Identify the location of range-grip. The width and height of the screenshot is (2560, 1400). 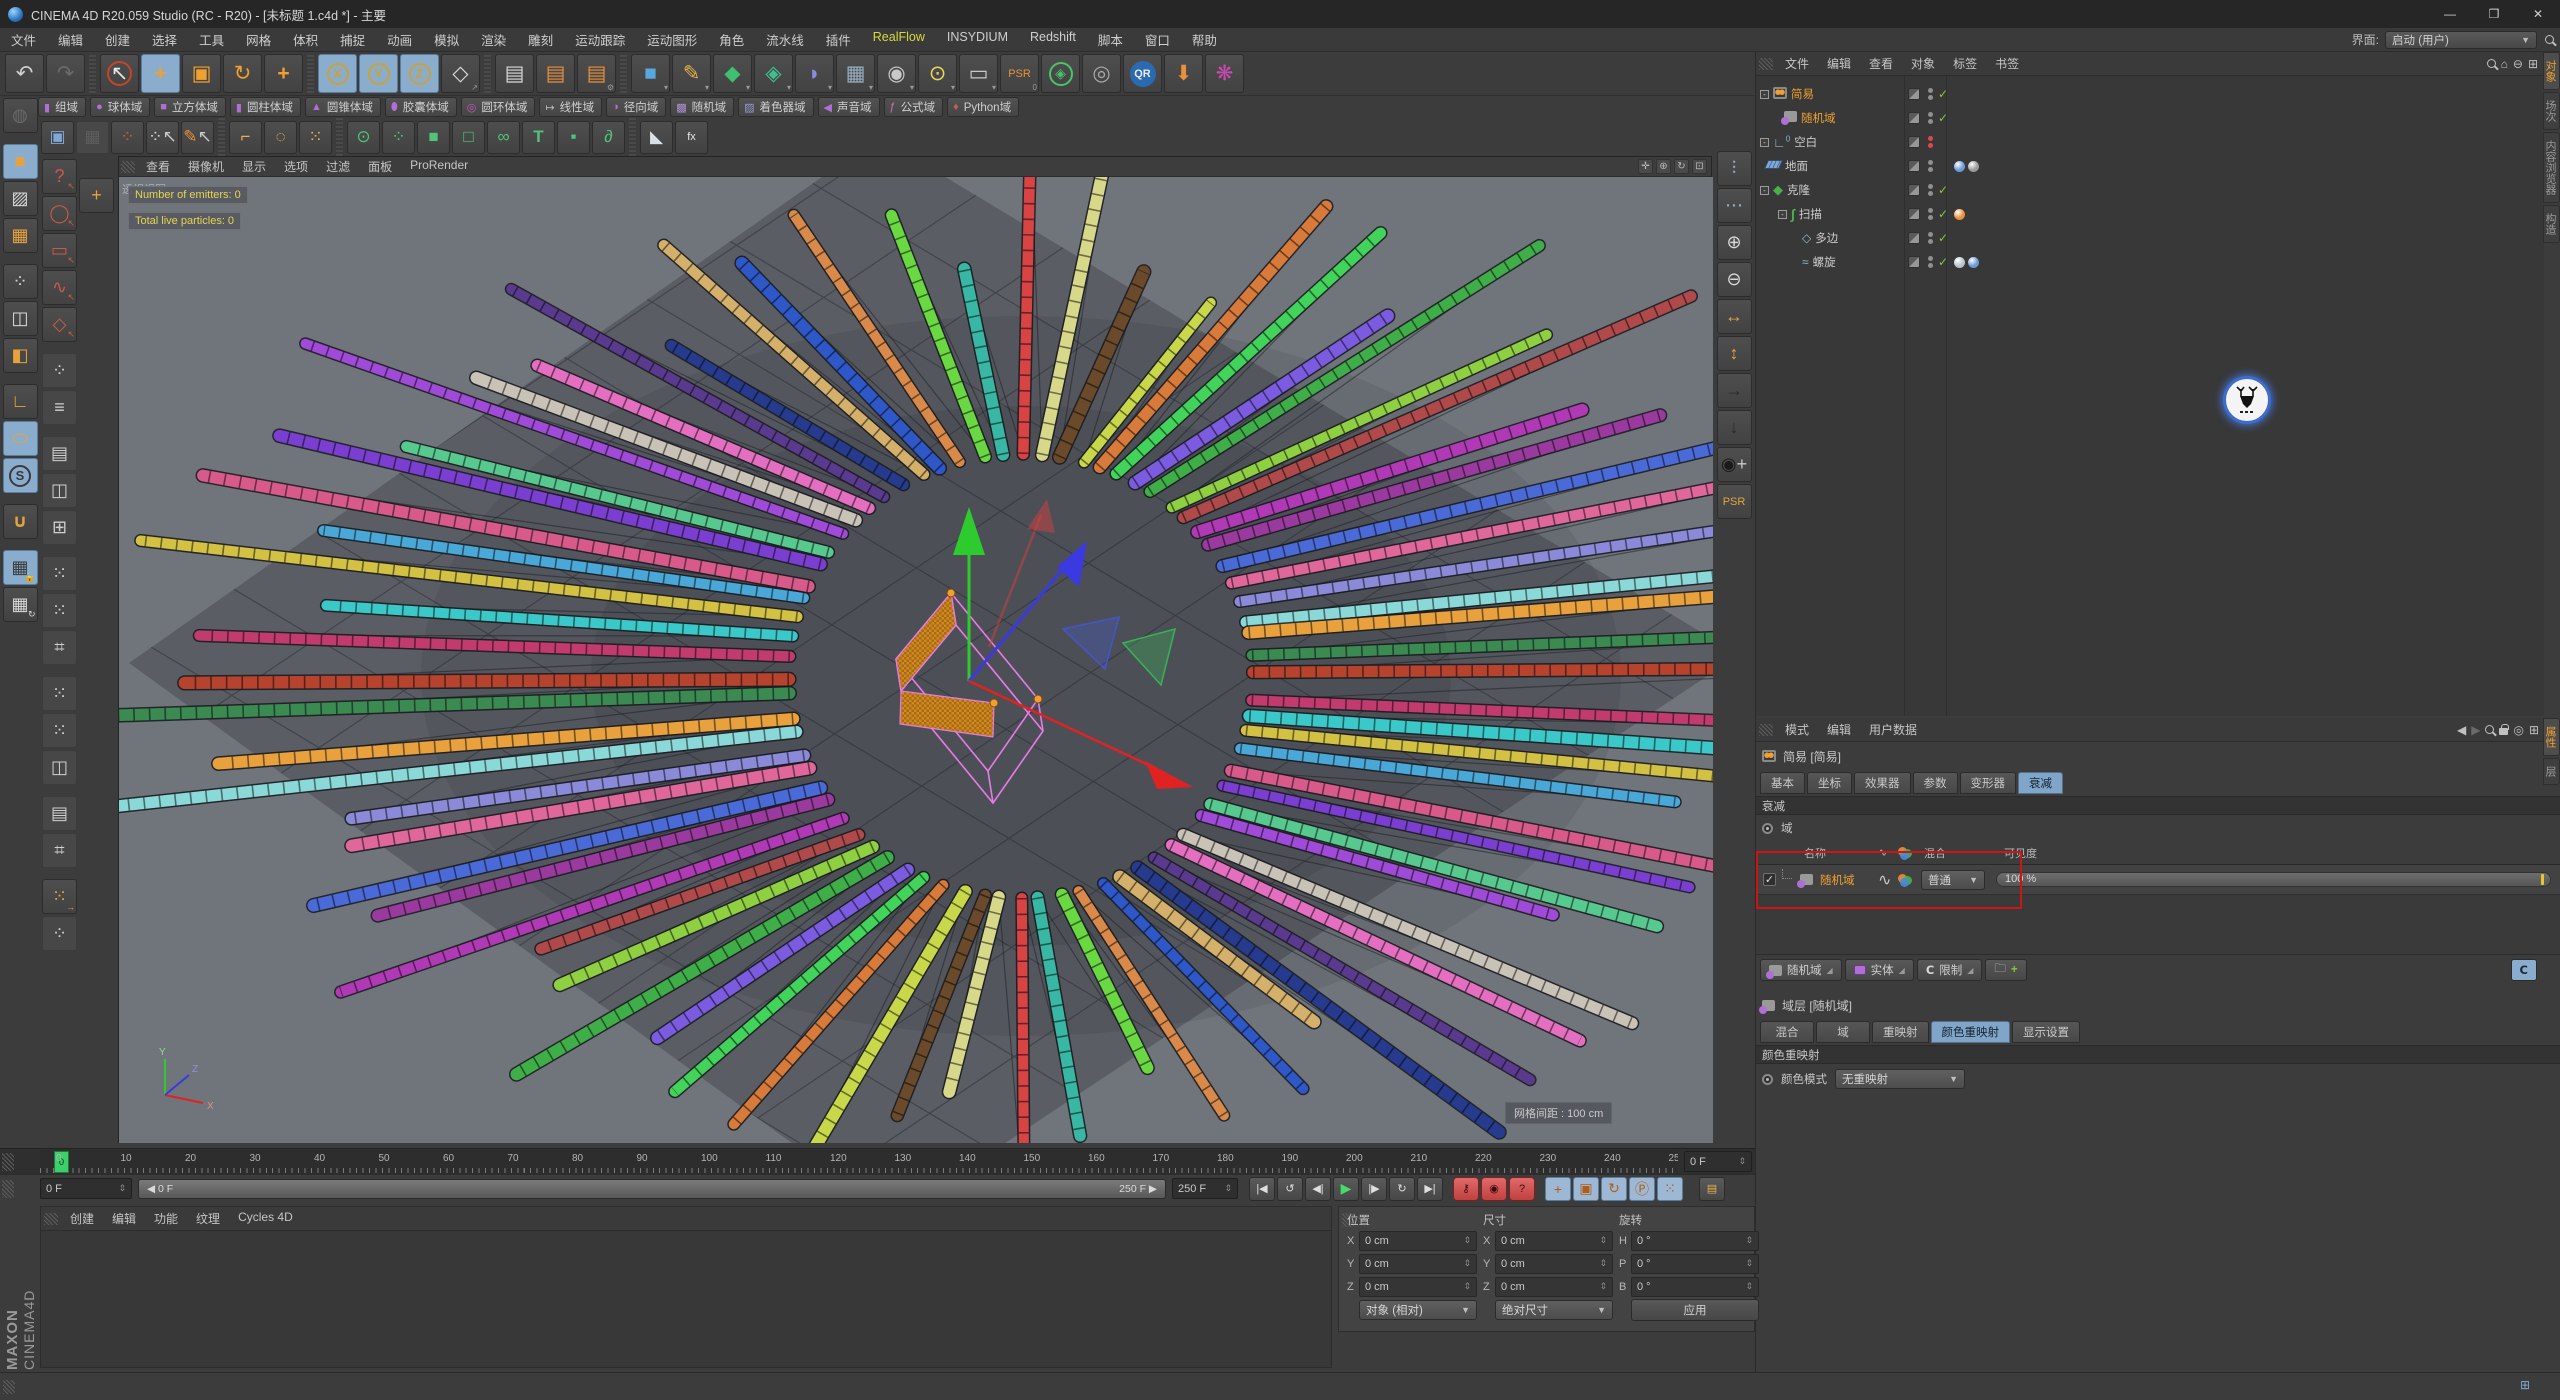
(8, 1188).